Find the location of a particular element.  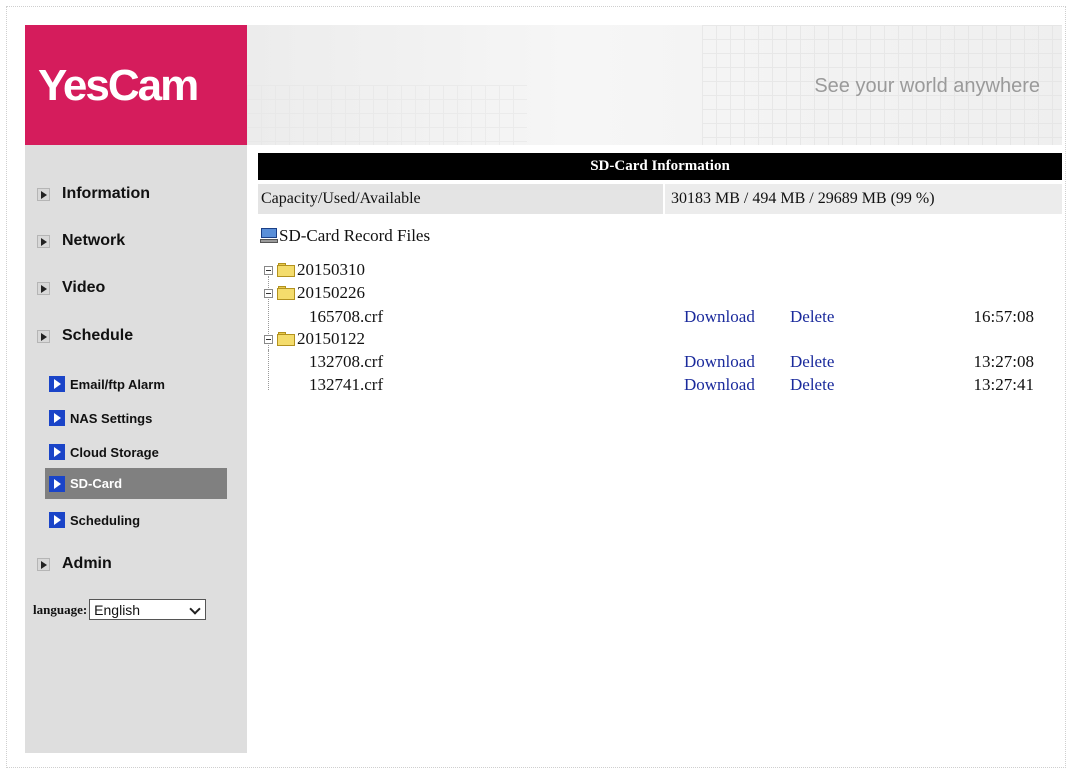

sidebar-item-label: Information is located at coordinates (106, 193).